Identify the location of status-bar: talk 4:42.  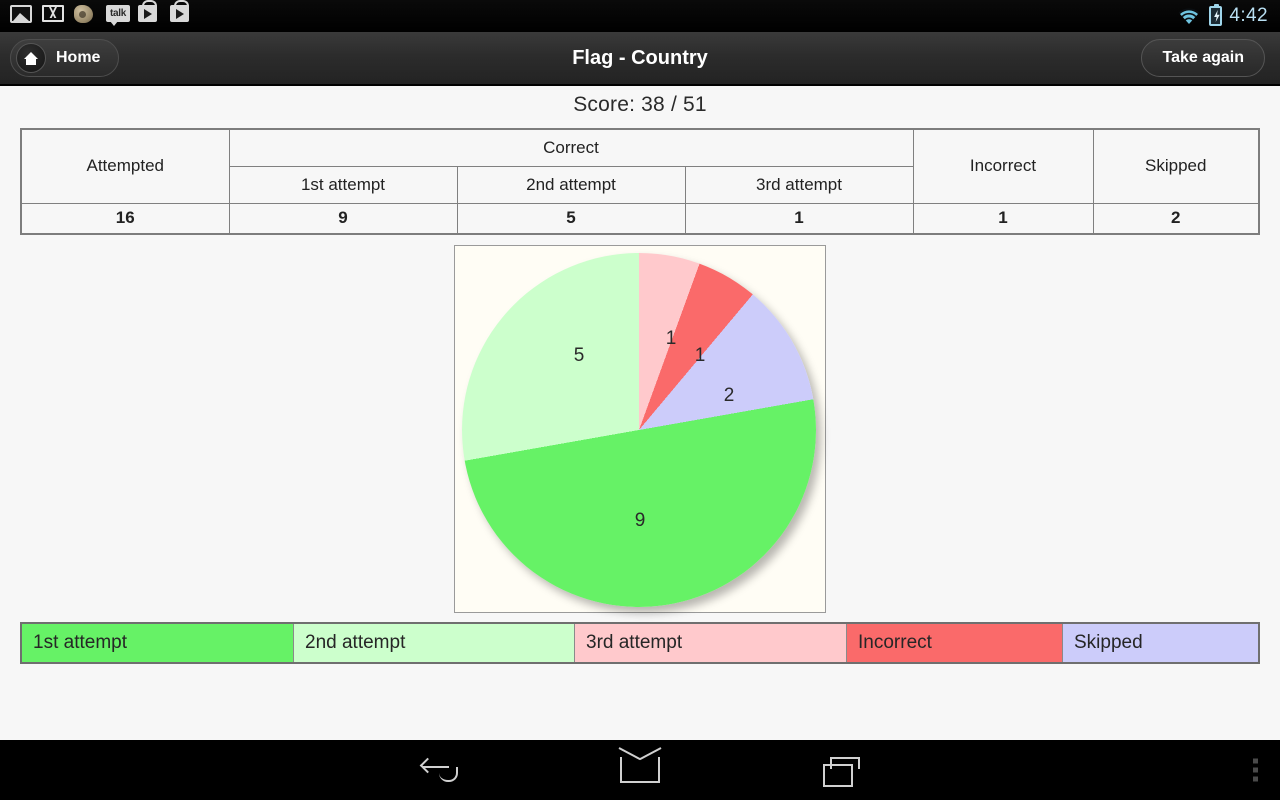
(640, 16).